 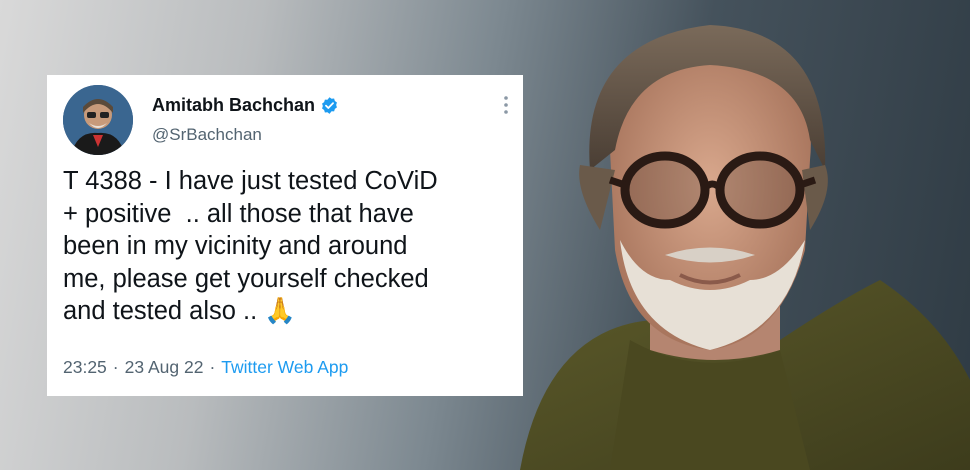 What do you see at coordinates (207, 135) in the screenshot?
I see `author-handle: @SrBachchan` at bounding box center [207, 135].